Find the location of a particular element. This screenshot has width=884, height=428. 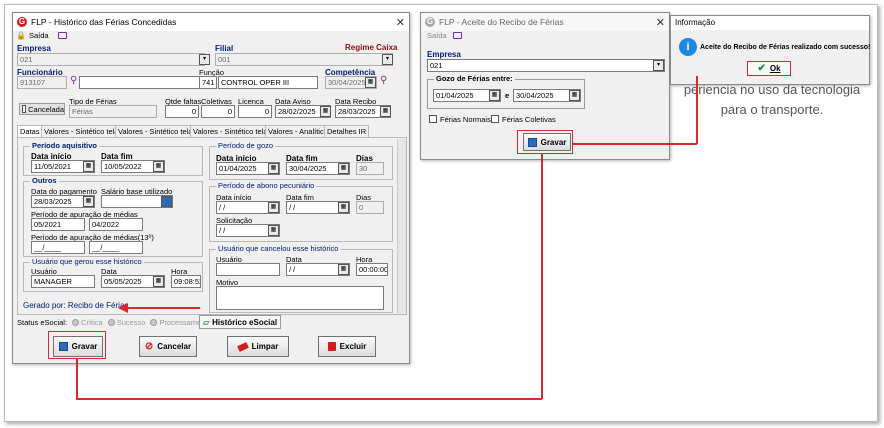

coletivas-input: 0 is located at coordinates (218, 111).